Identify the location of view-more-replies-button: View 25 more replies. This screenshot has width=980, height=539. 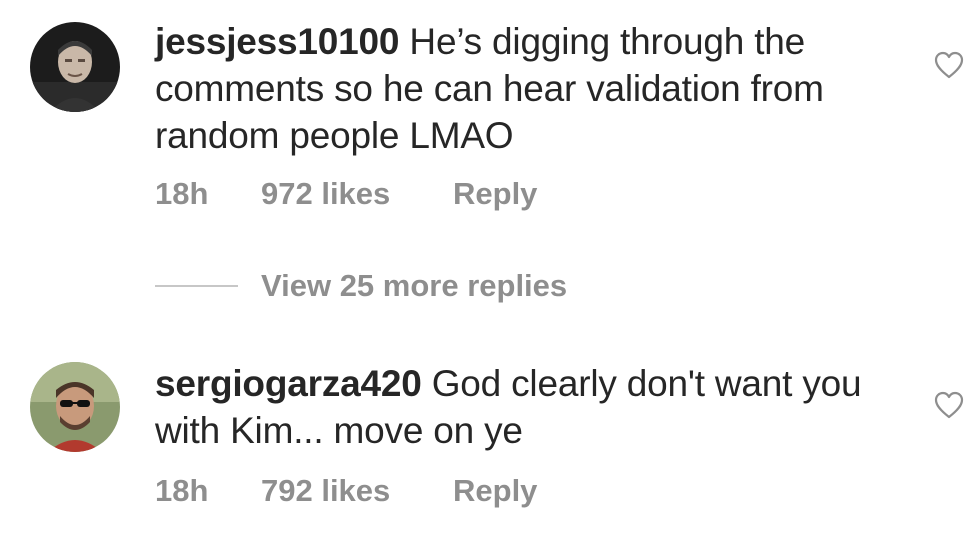
(361, 286).